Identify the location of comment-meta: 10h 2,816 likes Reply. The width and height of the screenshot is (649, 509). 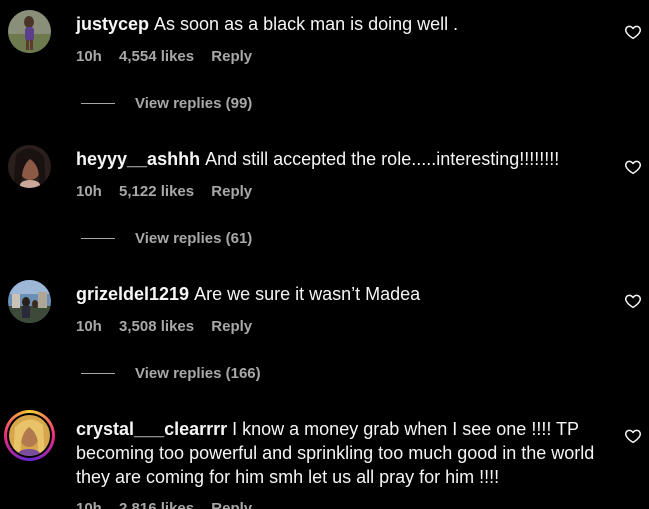
(170, 504).